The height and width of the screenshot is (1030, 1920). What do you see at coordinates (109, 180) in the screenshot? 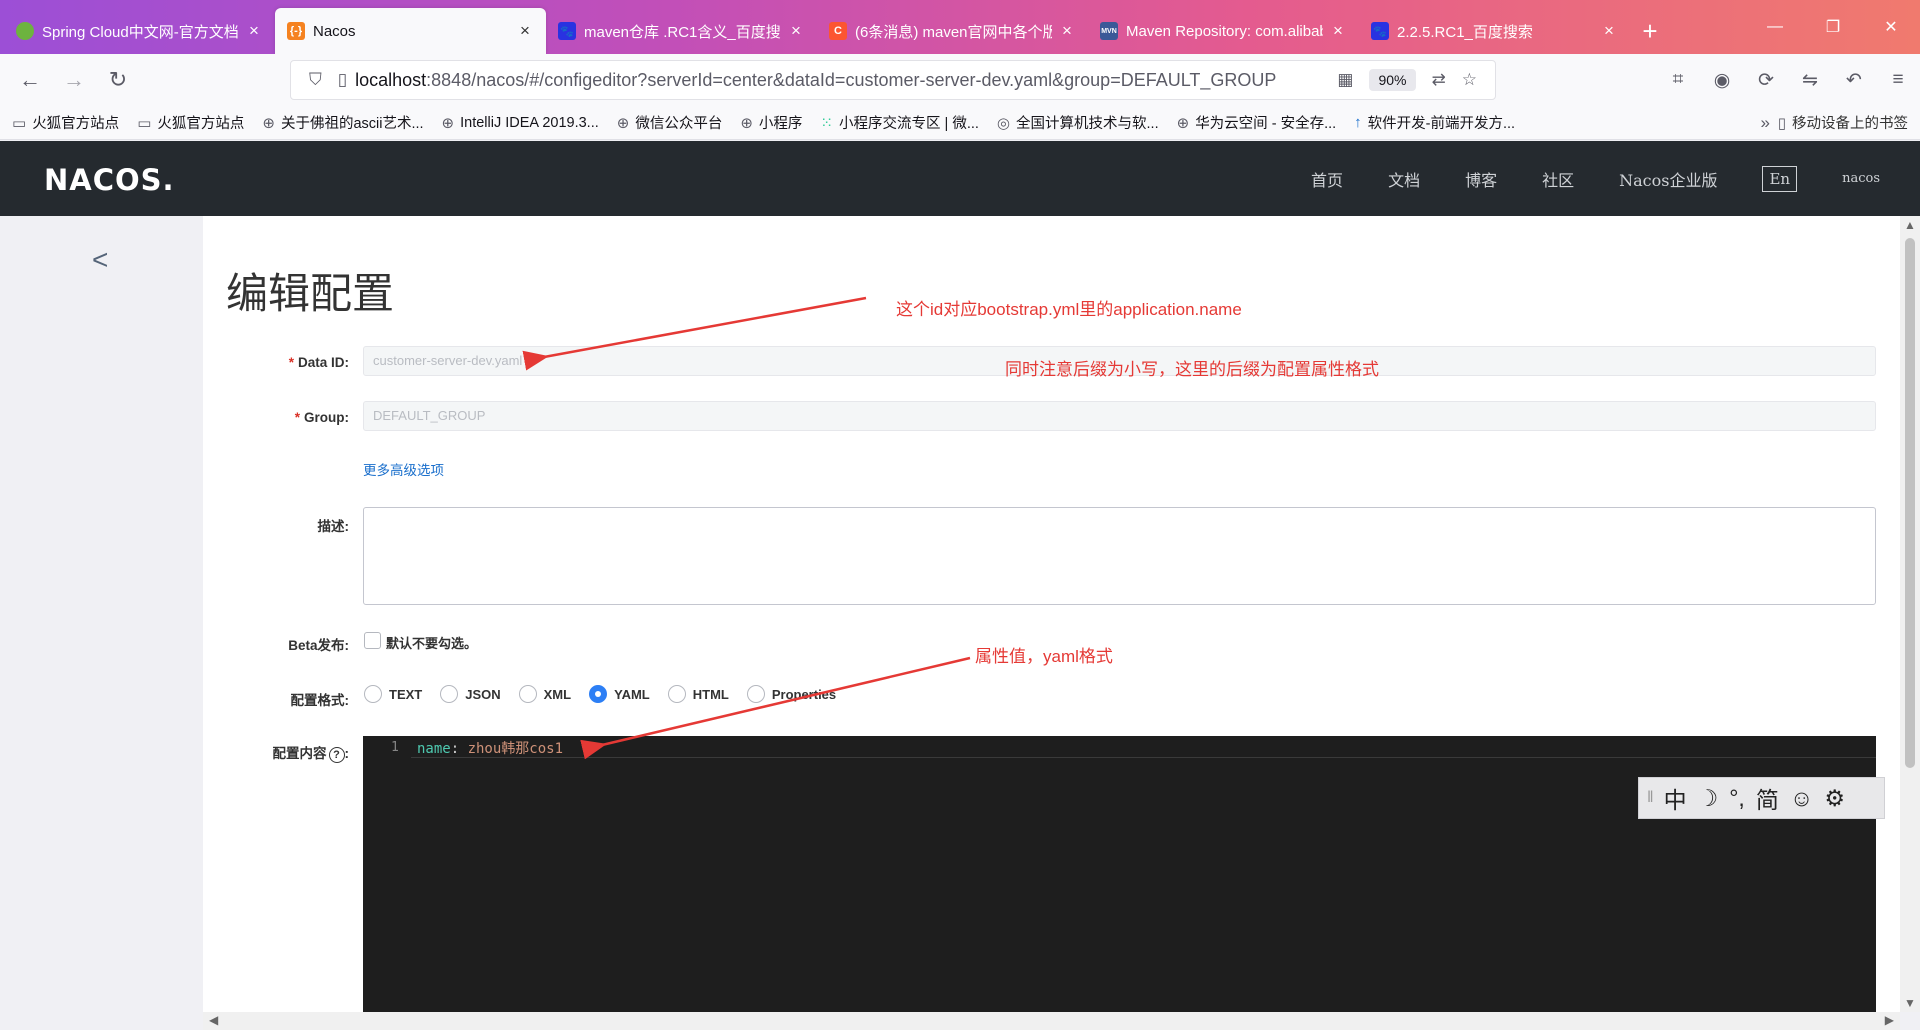
I see `nacos-logo: NACOS.` at bounding box center [109, 180].